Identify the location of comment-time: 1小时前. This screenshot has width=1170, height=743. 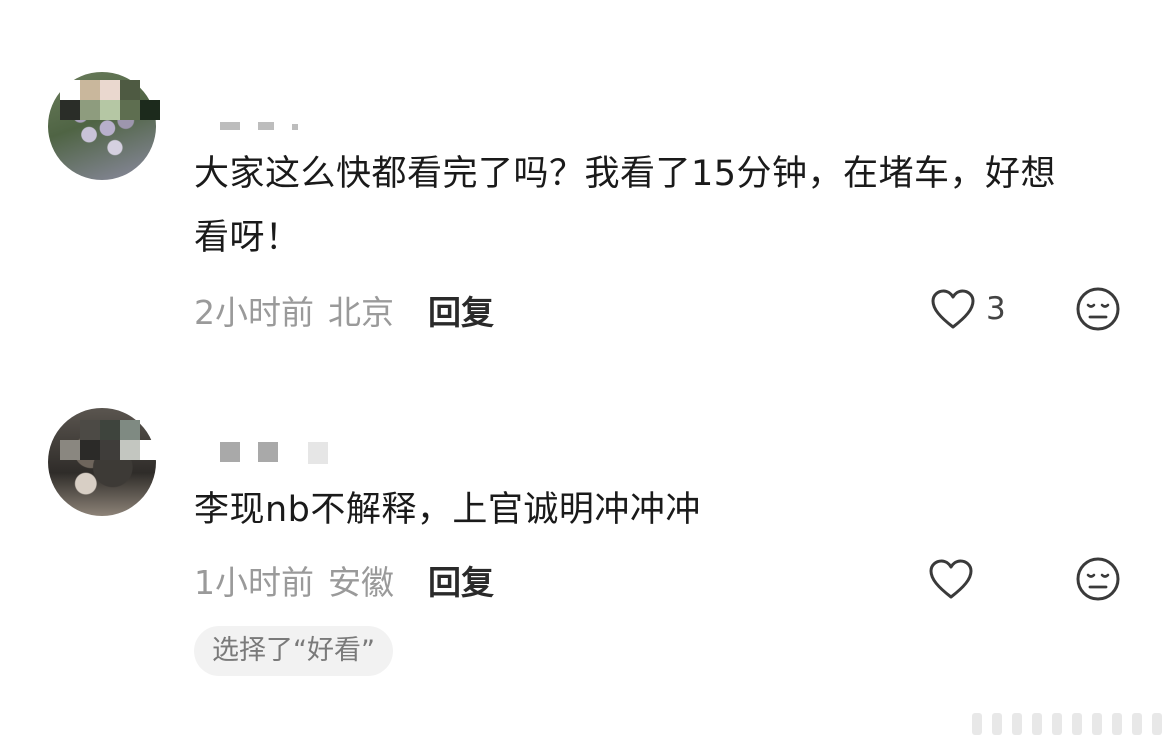
(254, 582).